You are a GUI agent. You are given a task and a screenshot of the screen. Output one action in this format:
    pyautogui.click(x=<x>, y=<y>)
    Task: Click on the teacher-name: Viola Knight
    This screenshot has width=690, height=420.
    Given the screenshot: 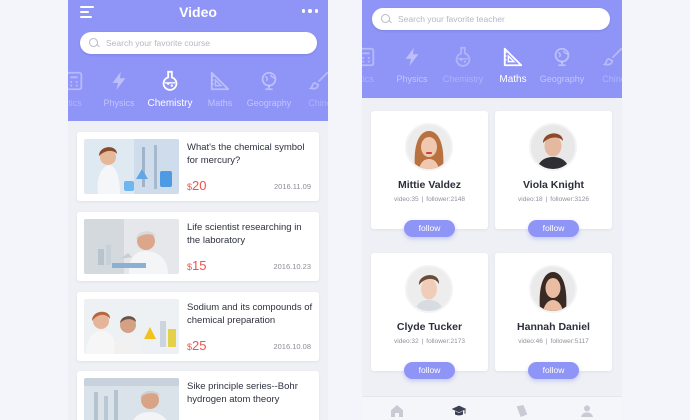 What is the action you would take?
    pyautogui.click(x=553, y=185)
    